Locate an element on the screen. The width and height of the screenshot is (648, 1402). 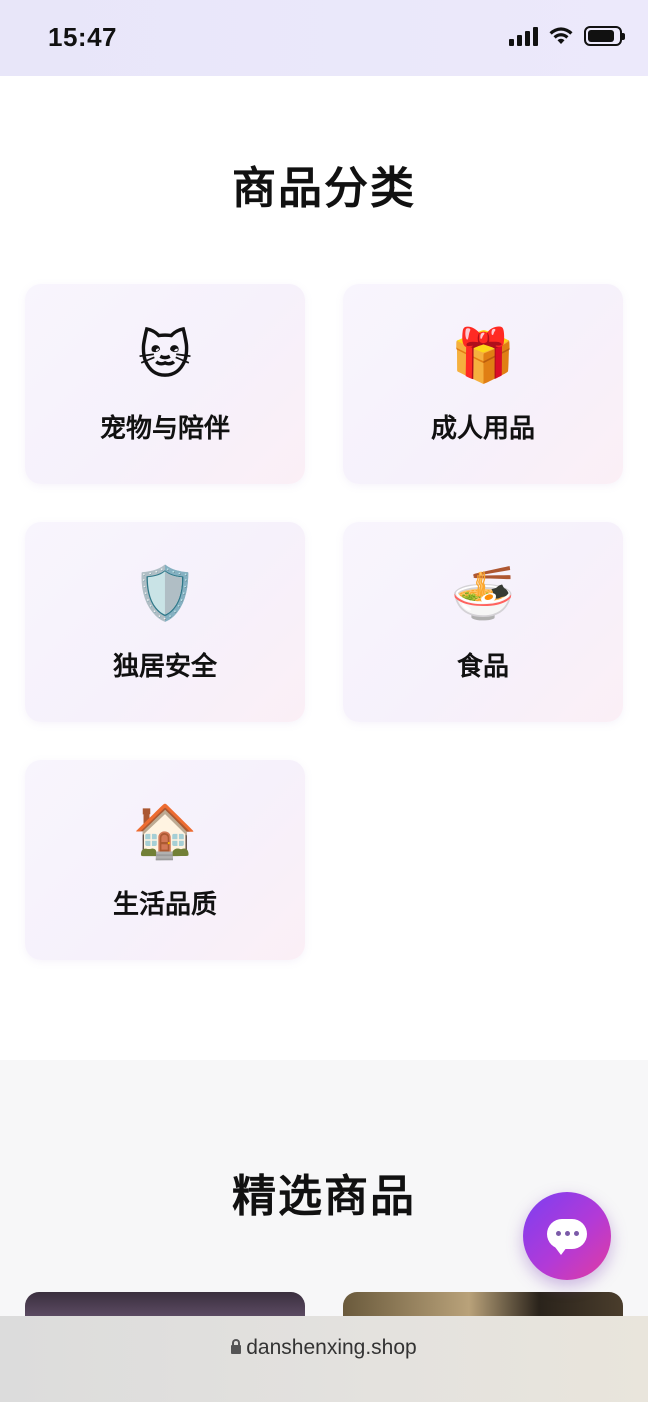
category-card-food: 🍜 食品 is located at coordinates (483, 622).